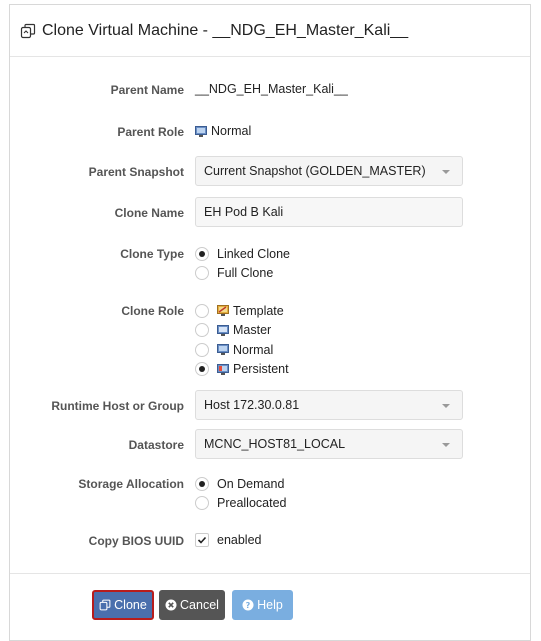 The width and height of the screenshot is (541, 641). What do you see at coordinates (252, 503) in the screenshot?
I see `storage-preallocated-label: Preallocated` at bounding box center [252, 503].